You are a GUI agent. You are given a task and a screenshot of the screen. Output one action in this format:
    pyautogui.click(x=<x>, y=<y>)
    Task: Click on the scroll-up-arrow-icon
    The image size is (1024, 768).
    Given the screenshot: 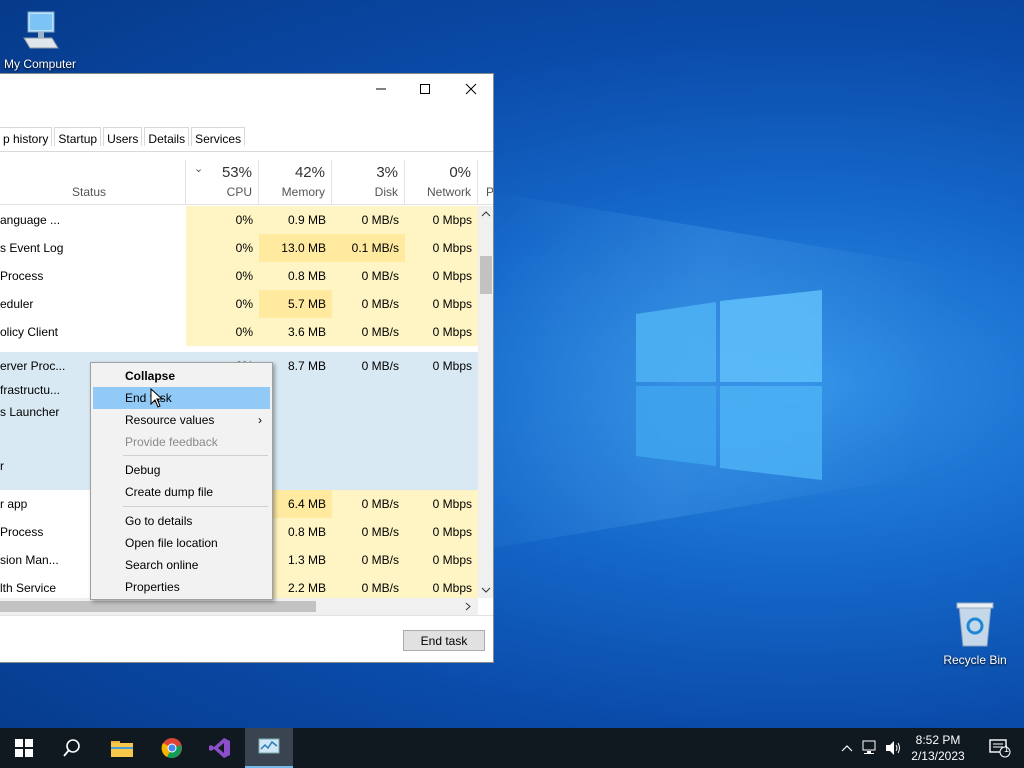 What is the action you would take?
    pyautogui.click(x=486, y=214)
    